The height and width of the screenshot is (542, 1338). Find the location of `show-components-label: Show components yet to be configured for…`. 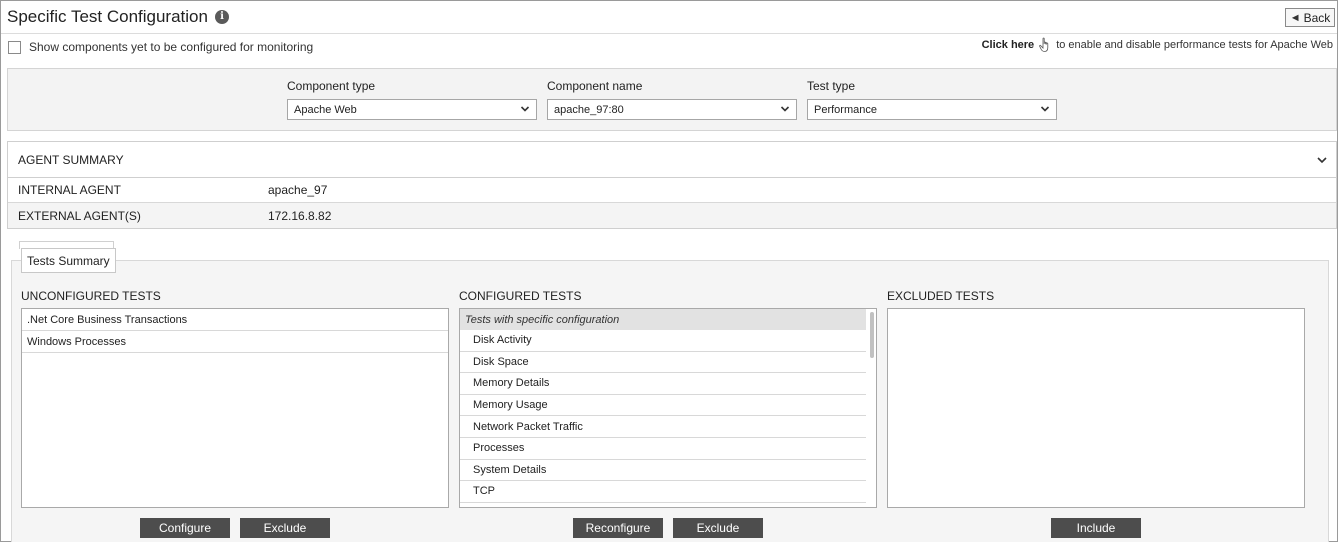

show-components-label: Show components yet to be configured for… is located at coordinates (171, 47).